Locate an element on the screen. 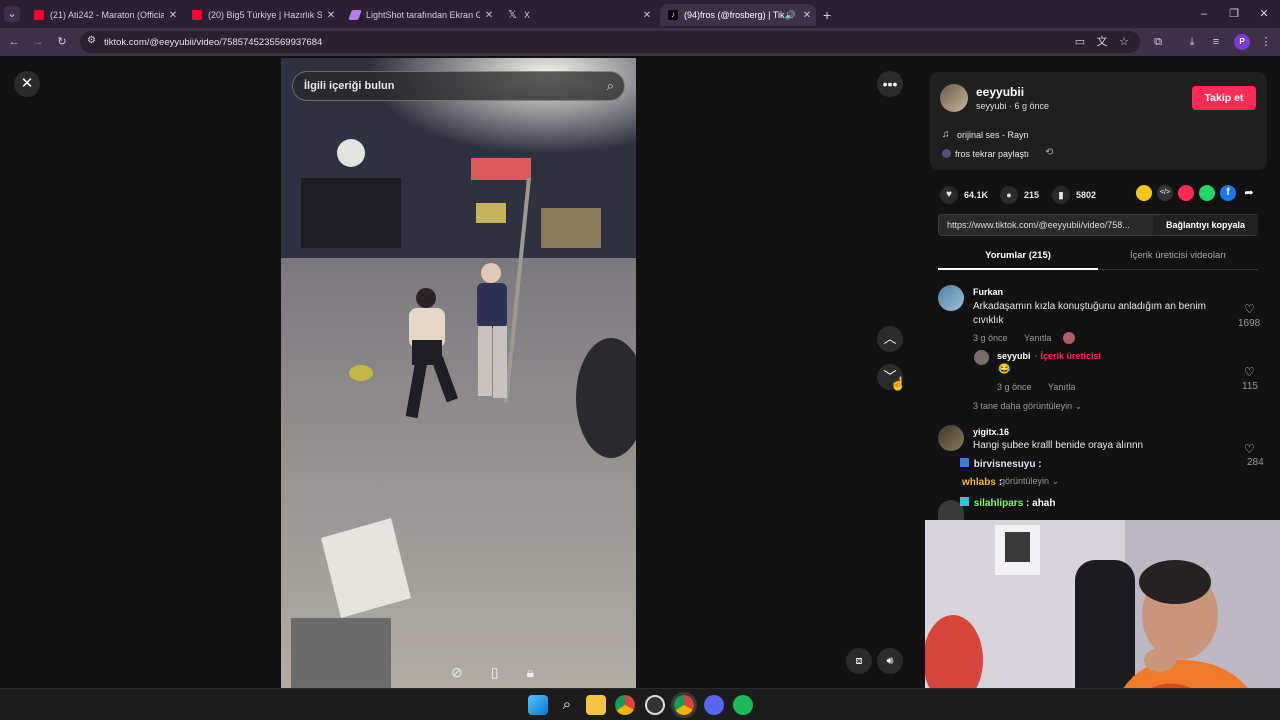  browser-tab: (20) Big5 Türkiye | Hazırlık Sezo ✕ is located at coordinates (262, 15).